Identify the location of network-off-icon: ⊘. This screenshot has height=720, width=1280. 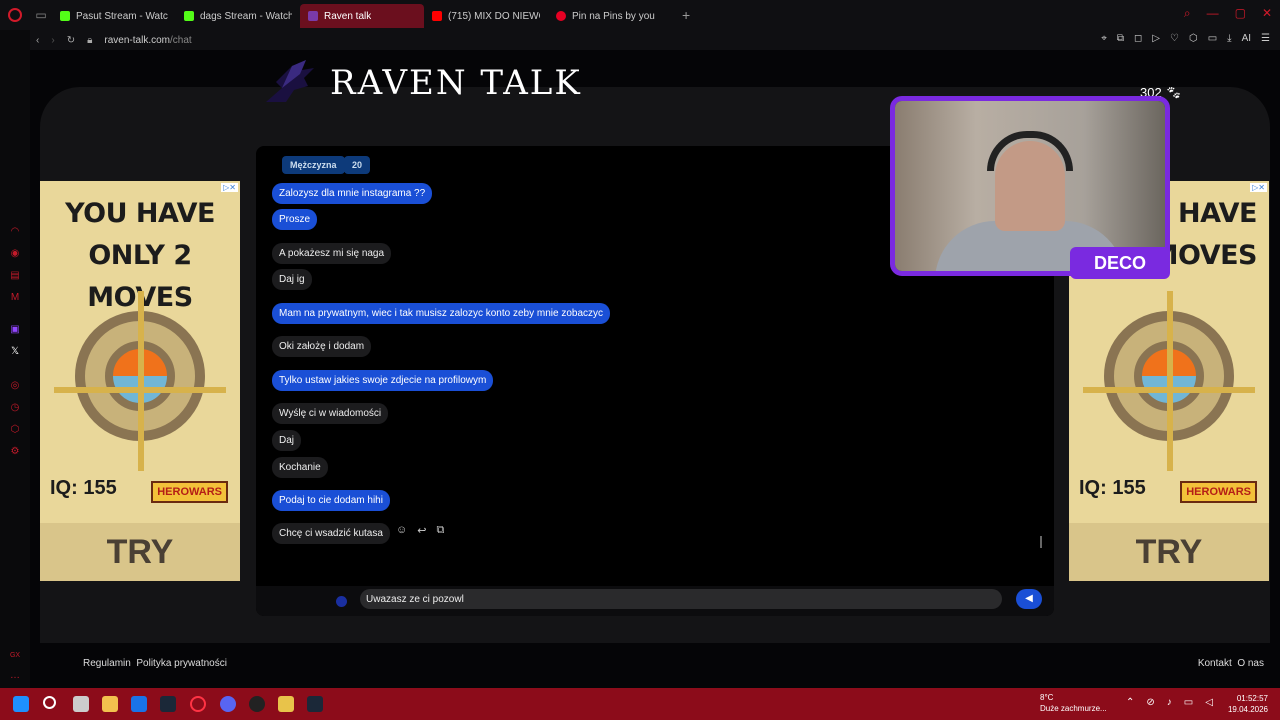
(1150, 702).